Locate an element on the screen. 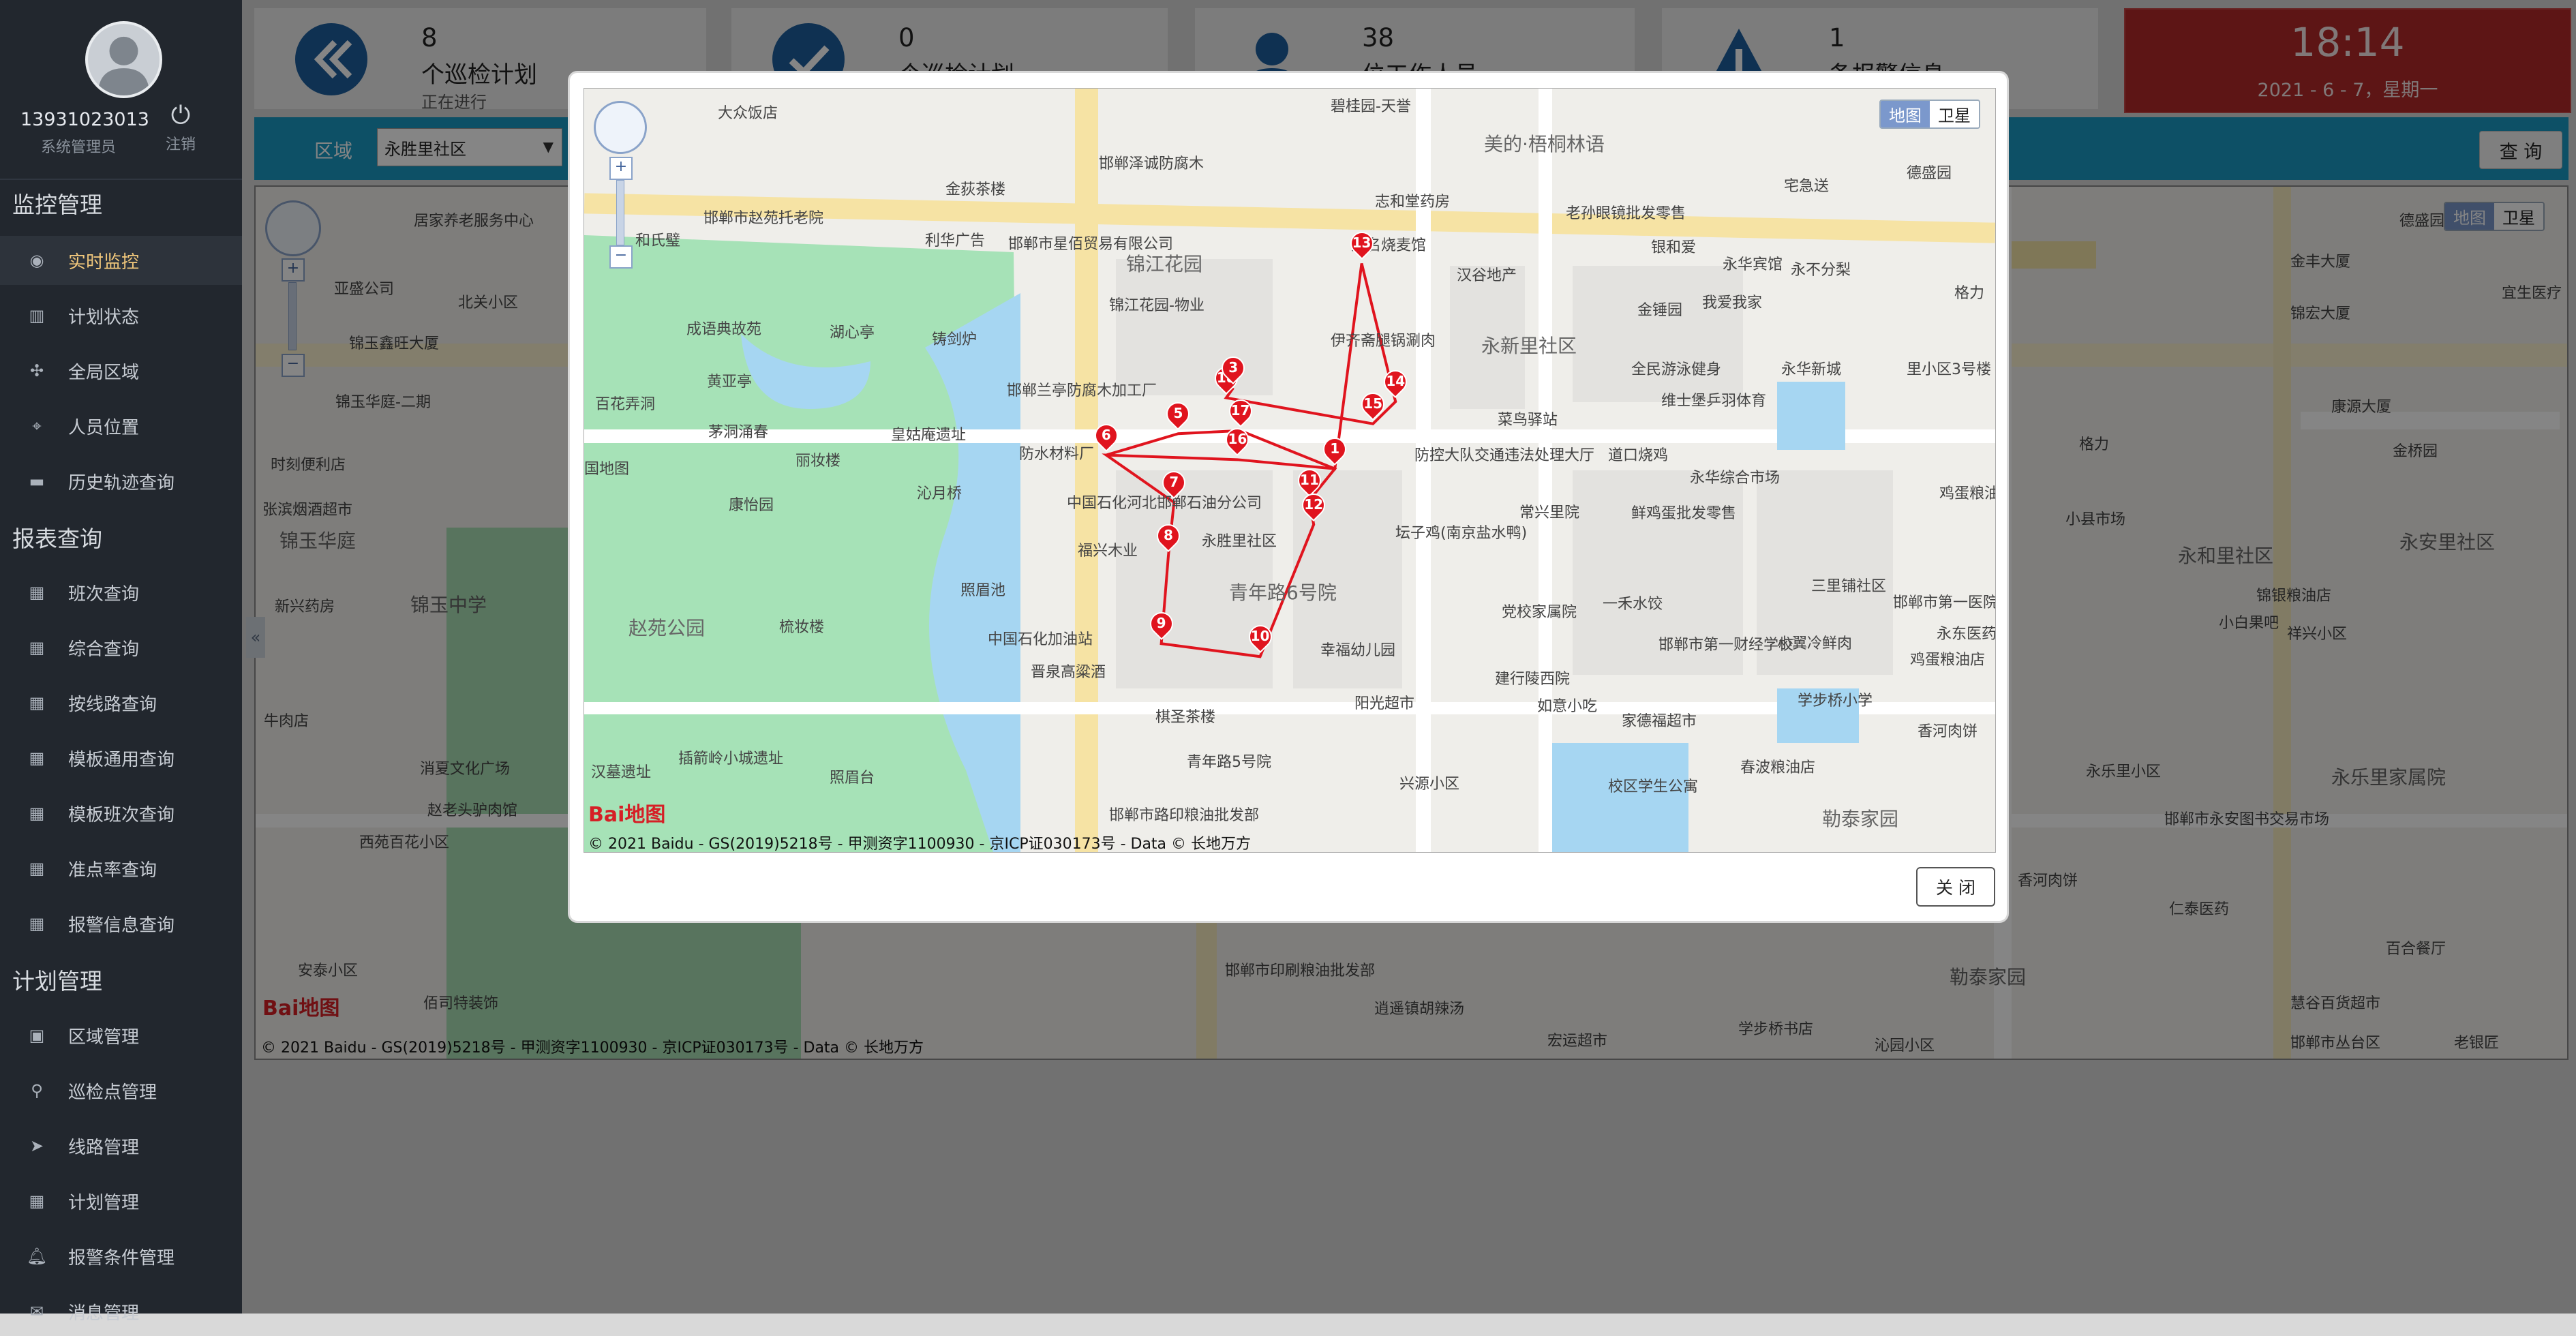 The height and width of the screenshot is (1336, 2576). map-label: 皇姑庵遗址 is located at coordinates (929, 435).